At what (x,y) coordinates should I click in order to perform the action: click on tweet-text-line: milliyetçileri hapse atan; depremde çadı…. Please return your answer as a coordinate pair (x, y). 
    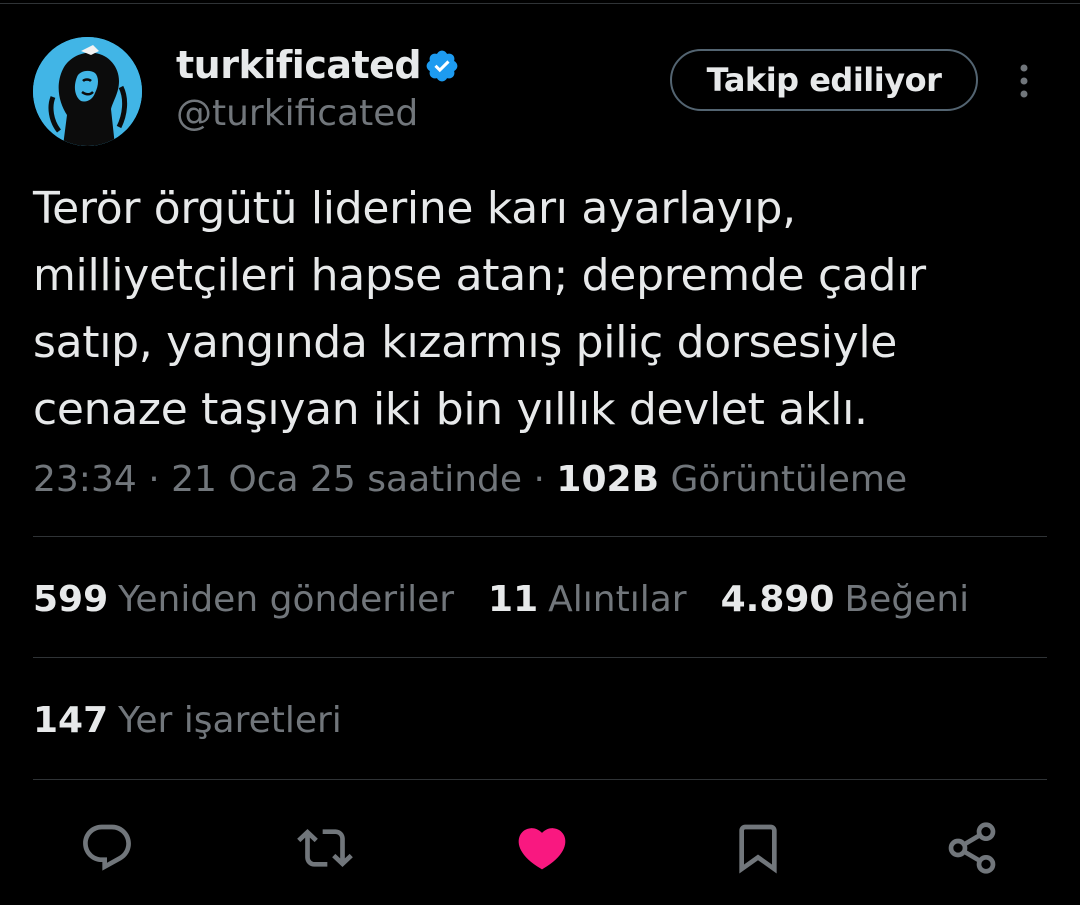
    Looking at the image, I should click on (479, 275).